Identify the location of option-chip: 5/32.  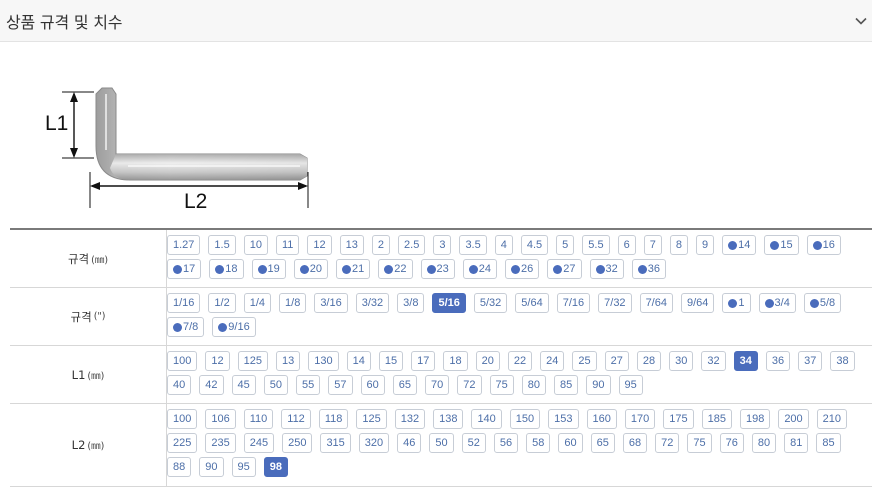
(490, 303).